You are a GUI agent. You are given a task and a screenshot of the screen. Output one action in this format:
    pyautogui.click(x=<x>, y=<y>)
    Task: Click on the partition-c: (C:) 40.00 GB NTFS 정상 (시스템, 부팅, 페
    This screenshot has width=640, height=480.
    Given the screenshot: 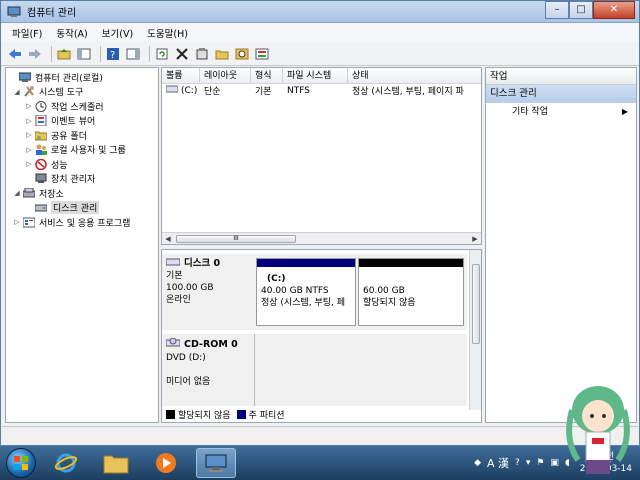 What is the action you would take?
    pyautogui.click(x=306, y=292)
    